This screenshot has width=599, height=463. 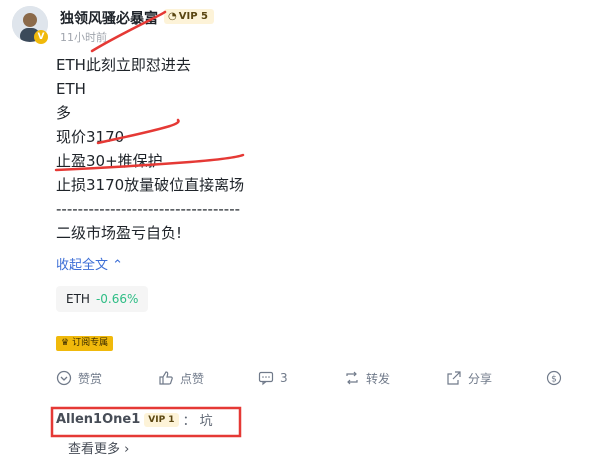 I want to click on comment-count: 3, so click(x=284, y=378).